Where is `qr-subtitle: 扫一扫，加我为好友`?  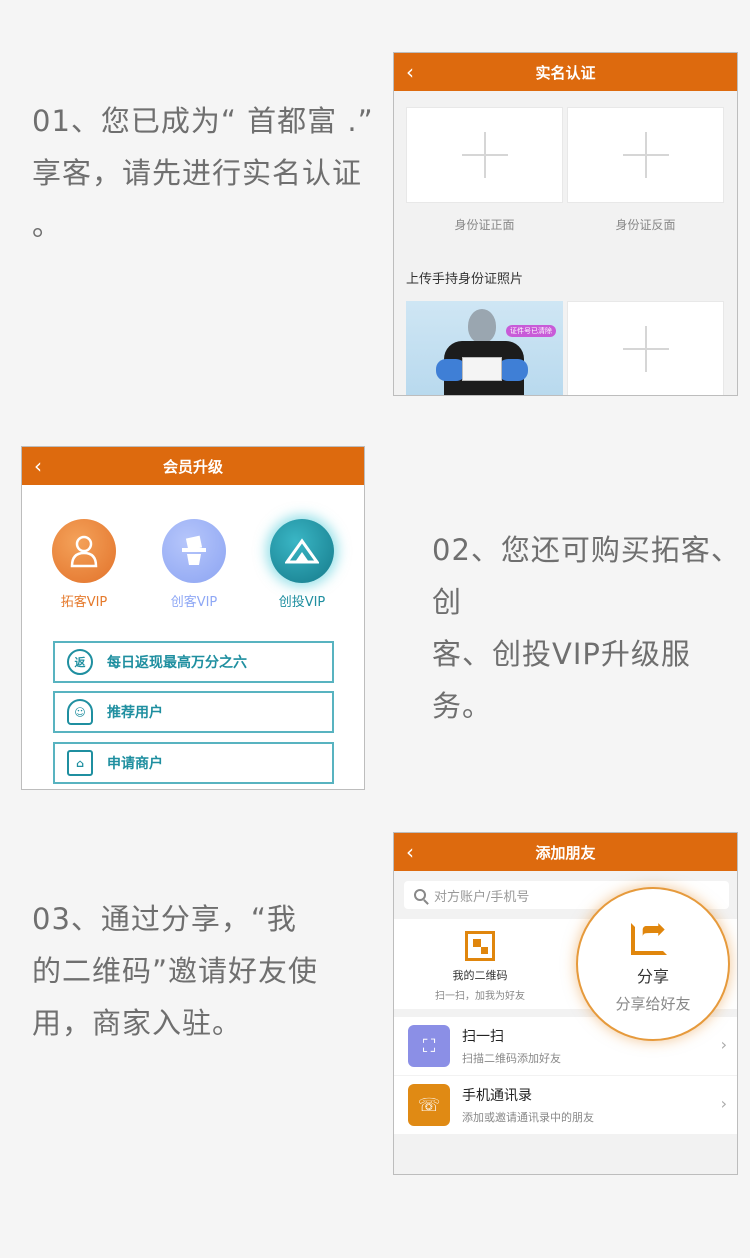 qr-subtitle: 扫一扫，加我为好友 is located at coordinates (480, 996).